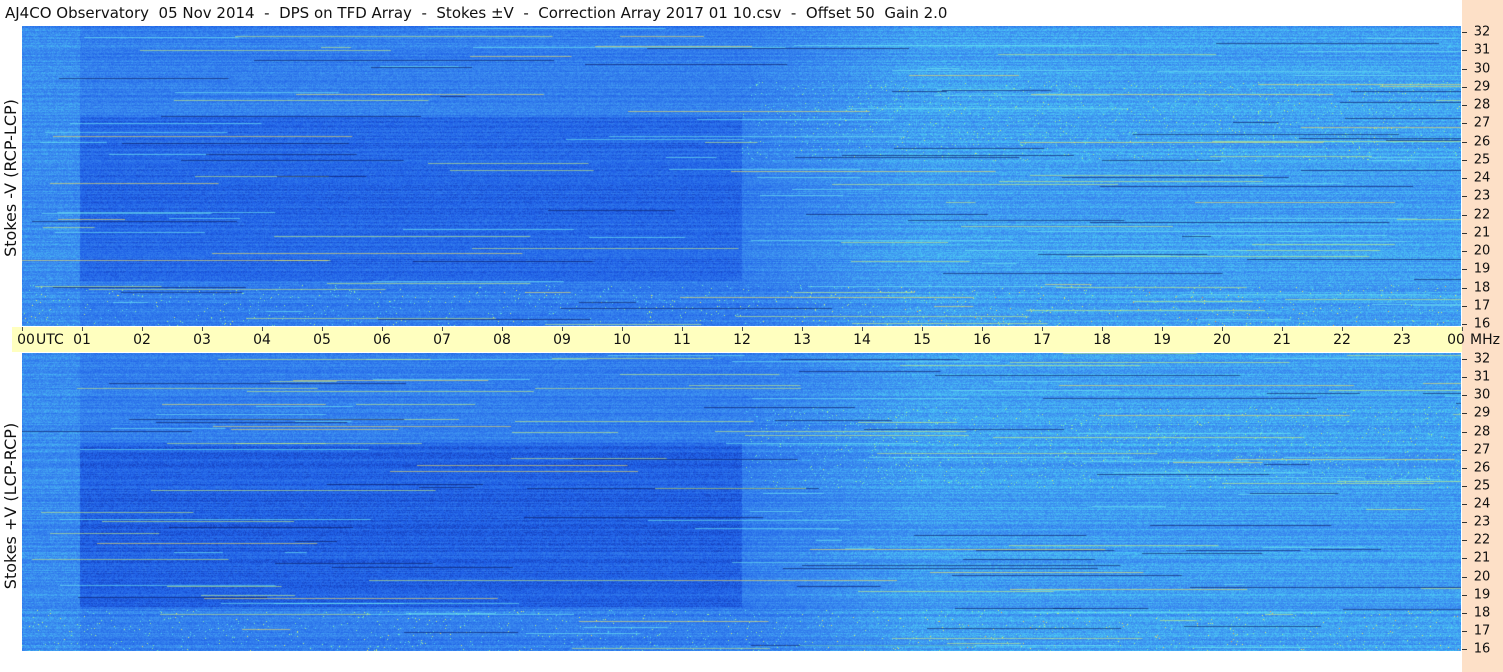  What do you see at coordinates (322, 340) in the screenshot?
I see `utc-tick-label: 05` at bounding box center [322, 340].